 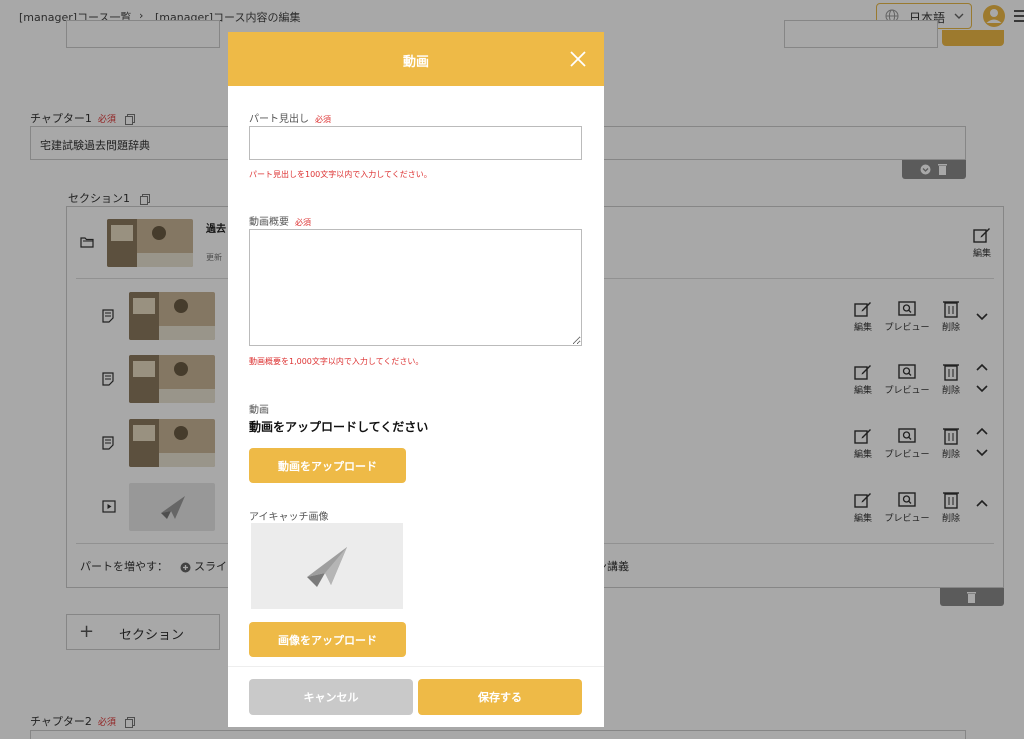 What do you see at coordinates (327, 465) in the screenshot?
I see `upload-video-button: 動画をアップロード` at bounding box center [327, 465].